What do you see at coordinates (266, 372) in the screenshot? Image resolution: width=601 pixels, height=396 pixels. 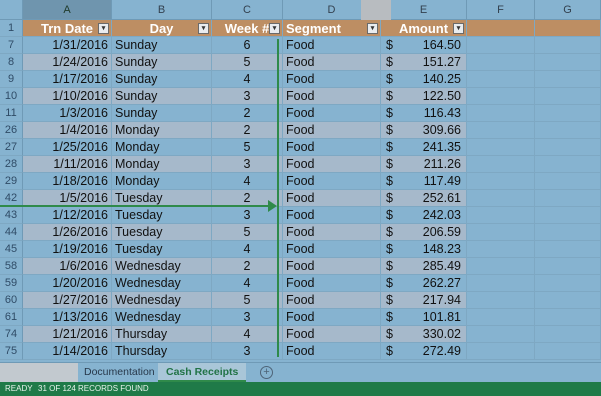 I see `add-sheet-icon: +` at bounding box center [266, 372].